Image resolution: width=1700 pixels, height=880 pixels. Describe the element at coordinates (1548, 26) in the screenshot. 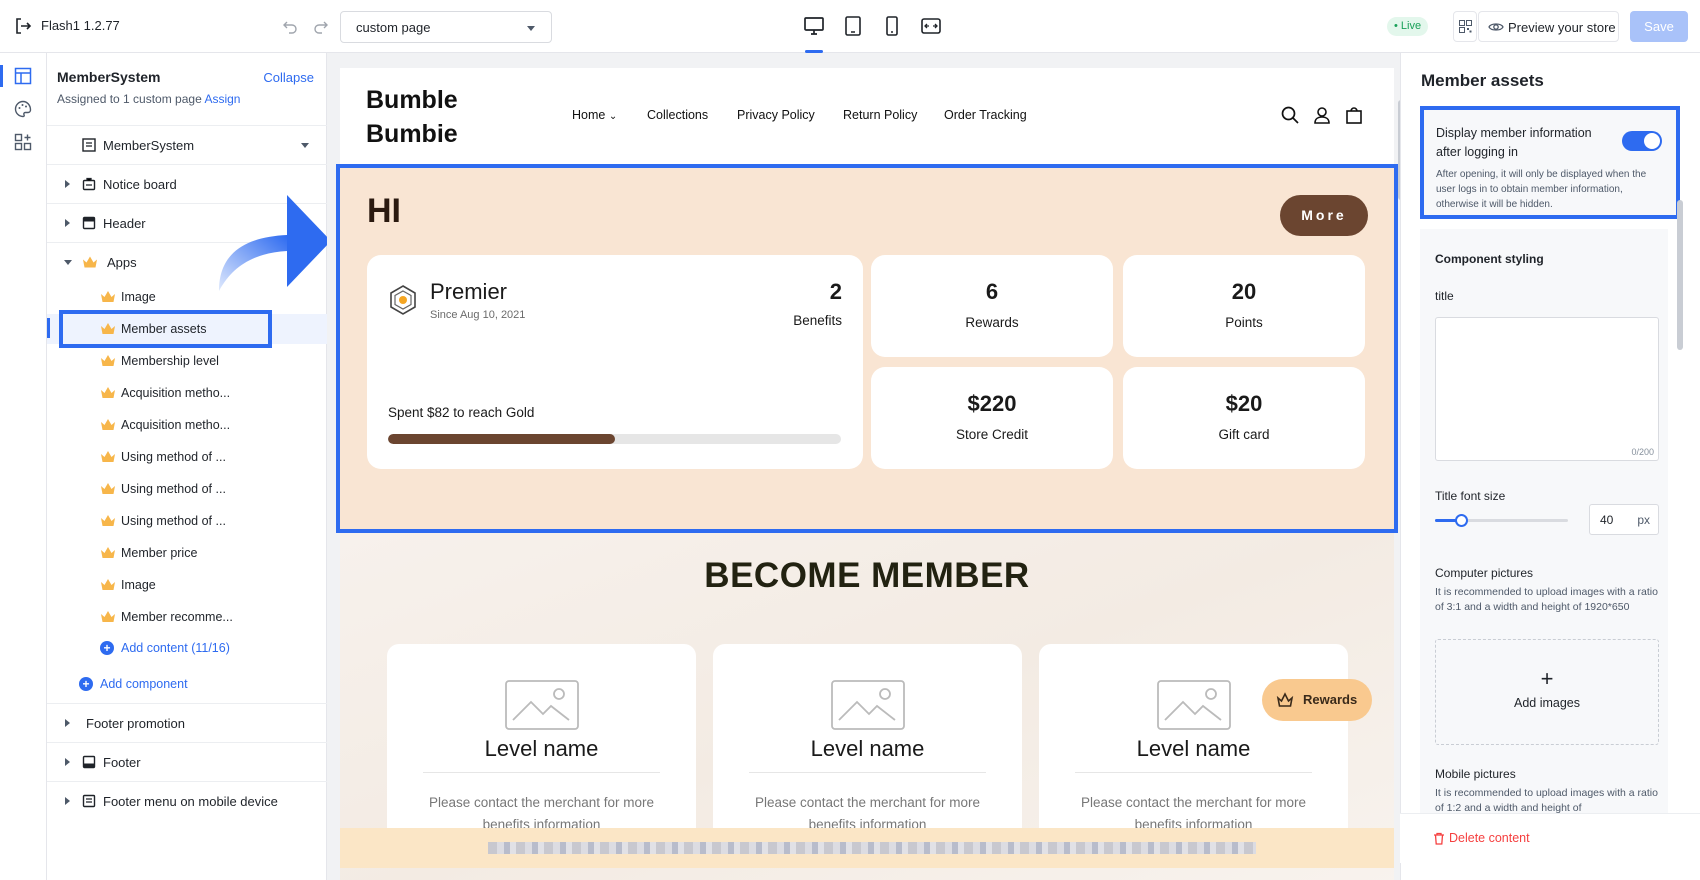

I see `preview-store-button: Preview your store` at that location.